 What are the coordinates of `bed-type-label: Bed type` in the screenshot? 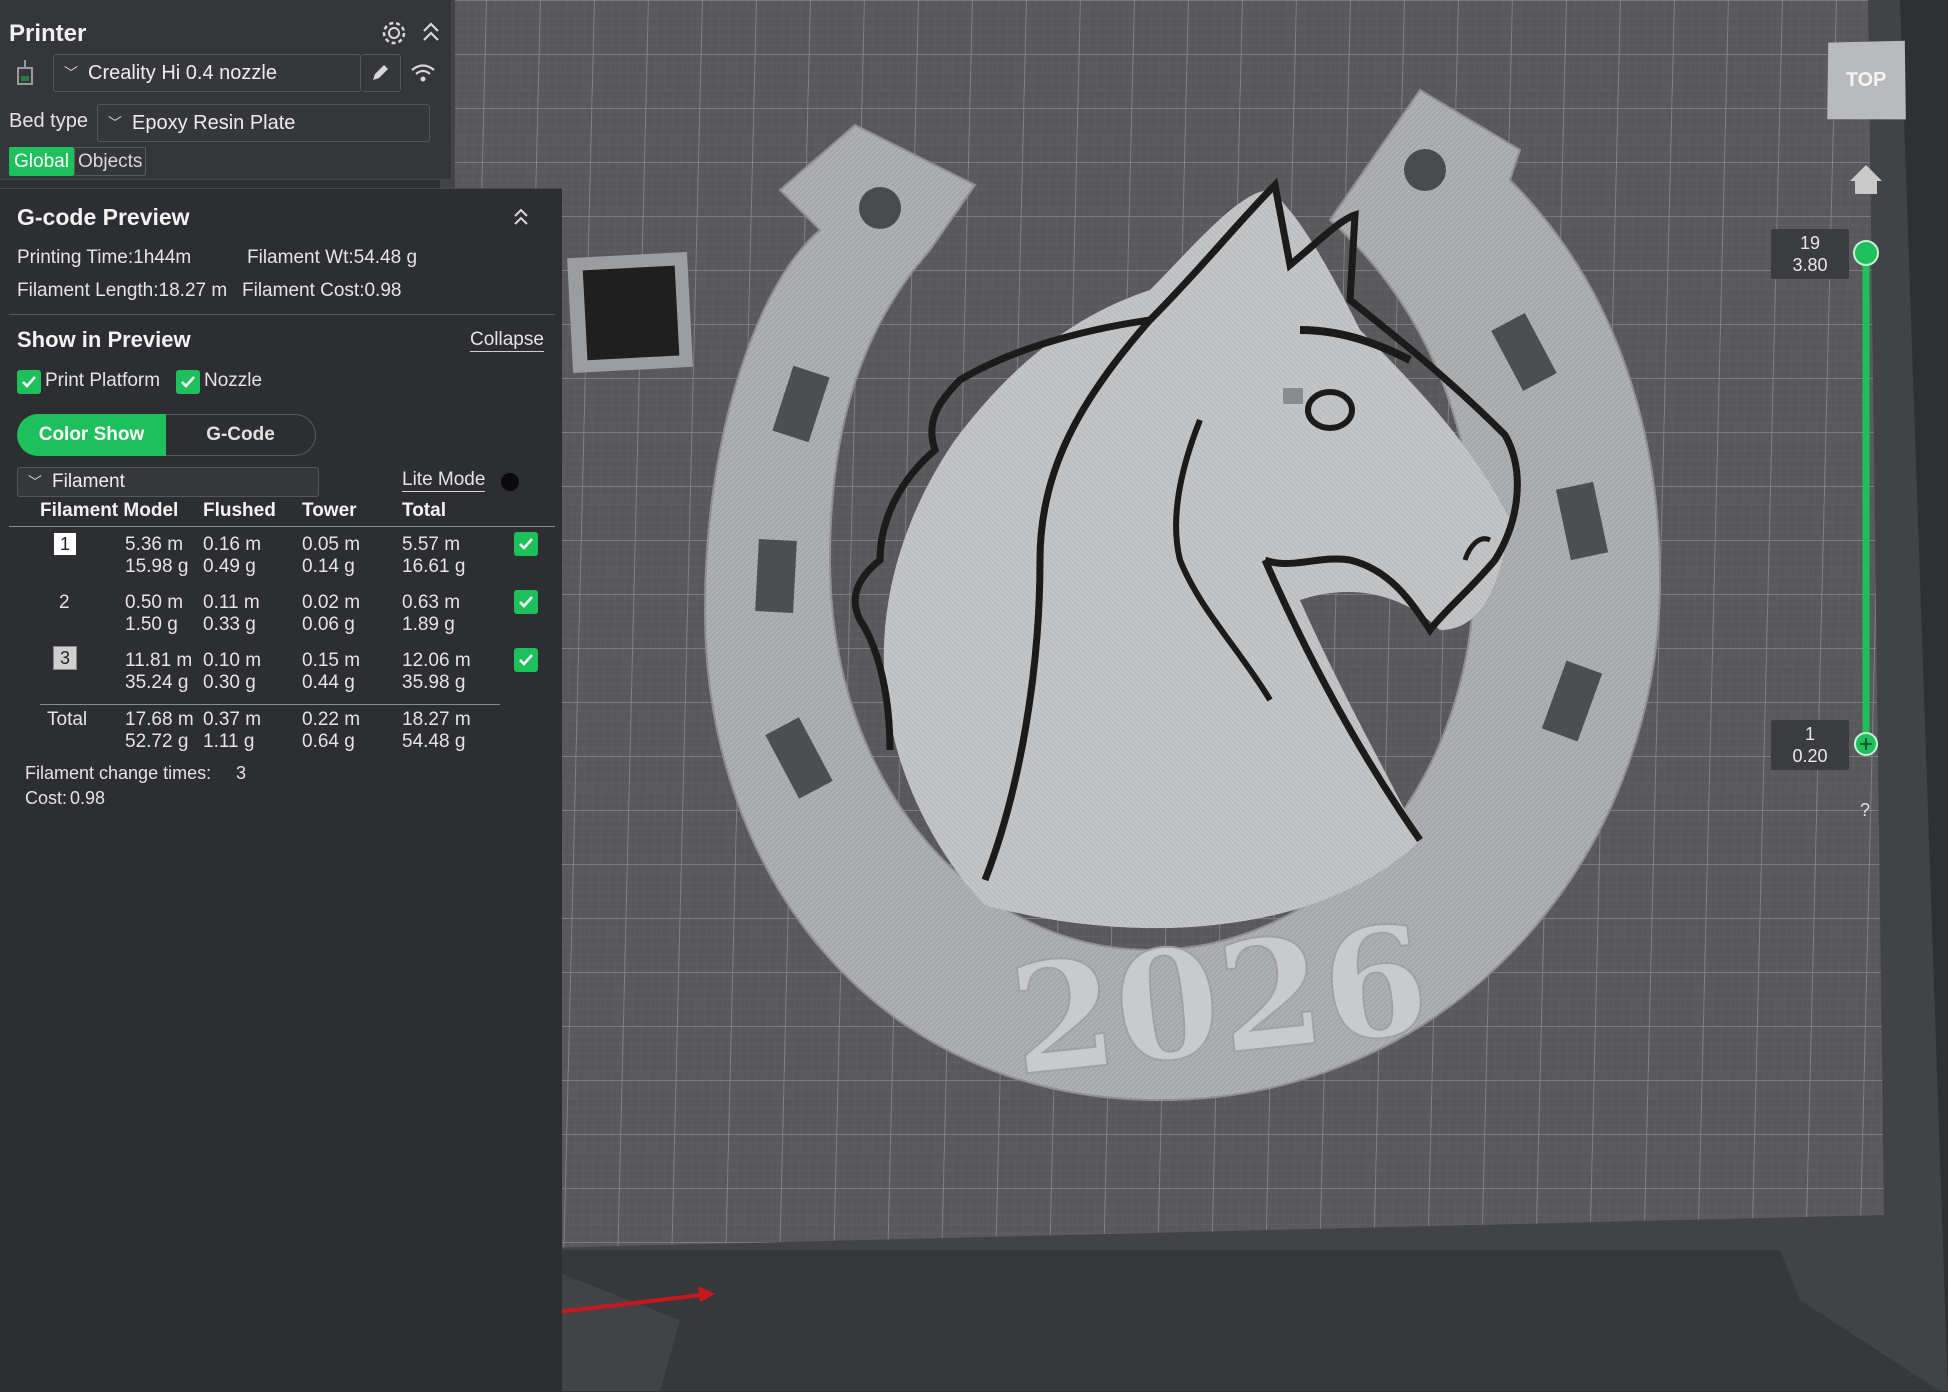 It's located at (48, 121).